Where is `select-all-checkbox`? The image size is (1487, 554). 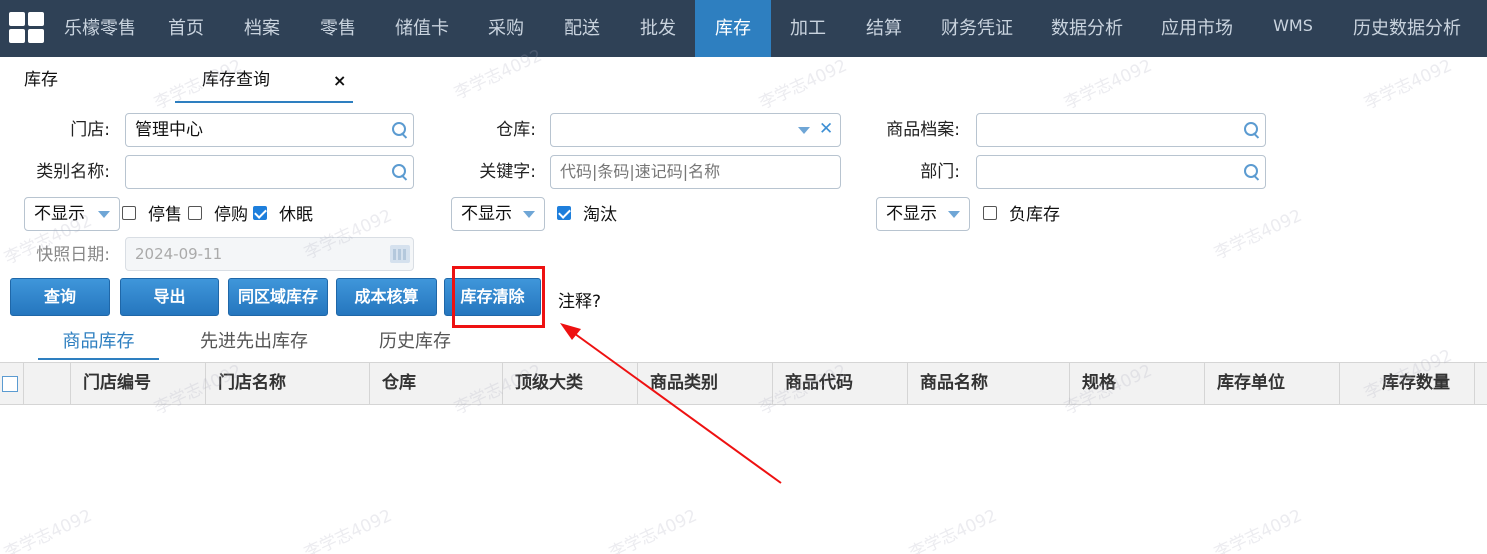
select-all-checkbox is located at coordinates (10, 384).